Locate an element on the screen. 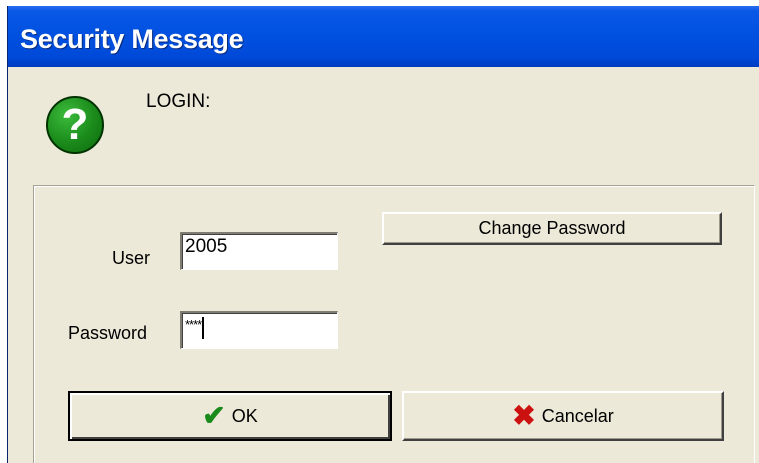 The height and width of the screenshot is (463, 759). user-field-value: 2005 is located at coordinates (206, 246).